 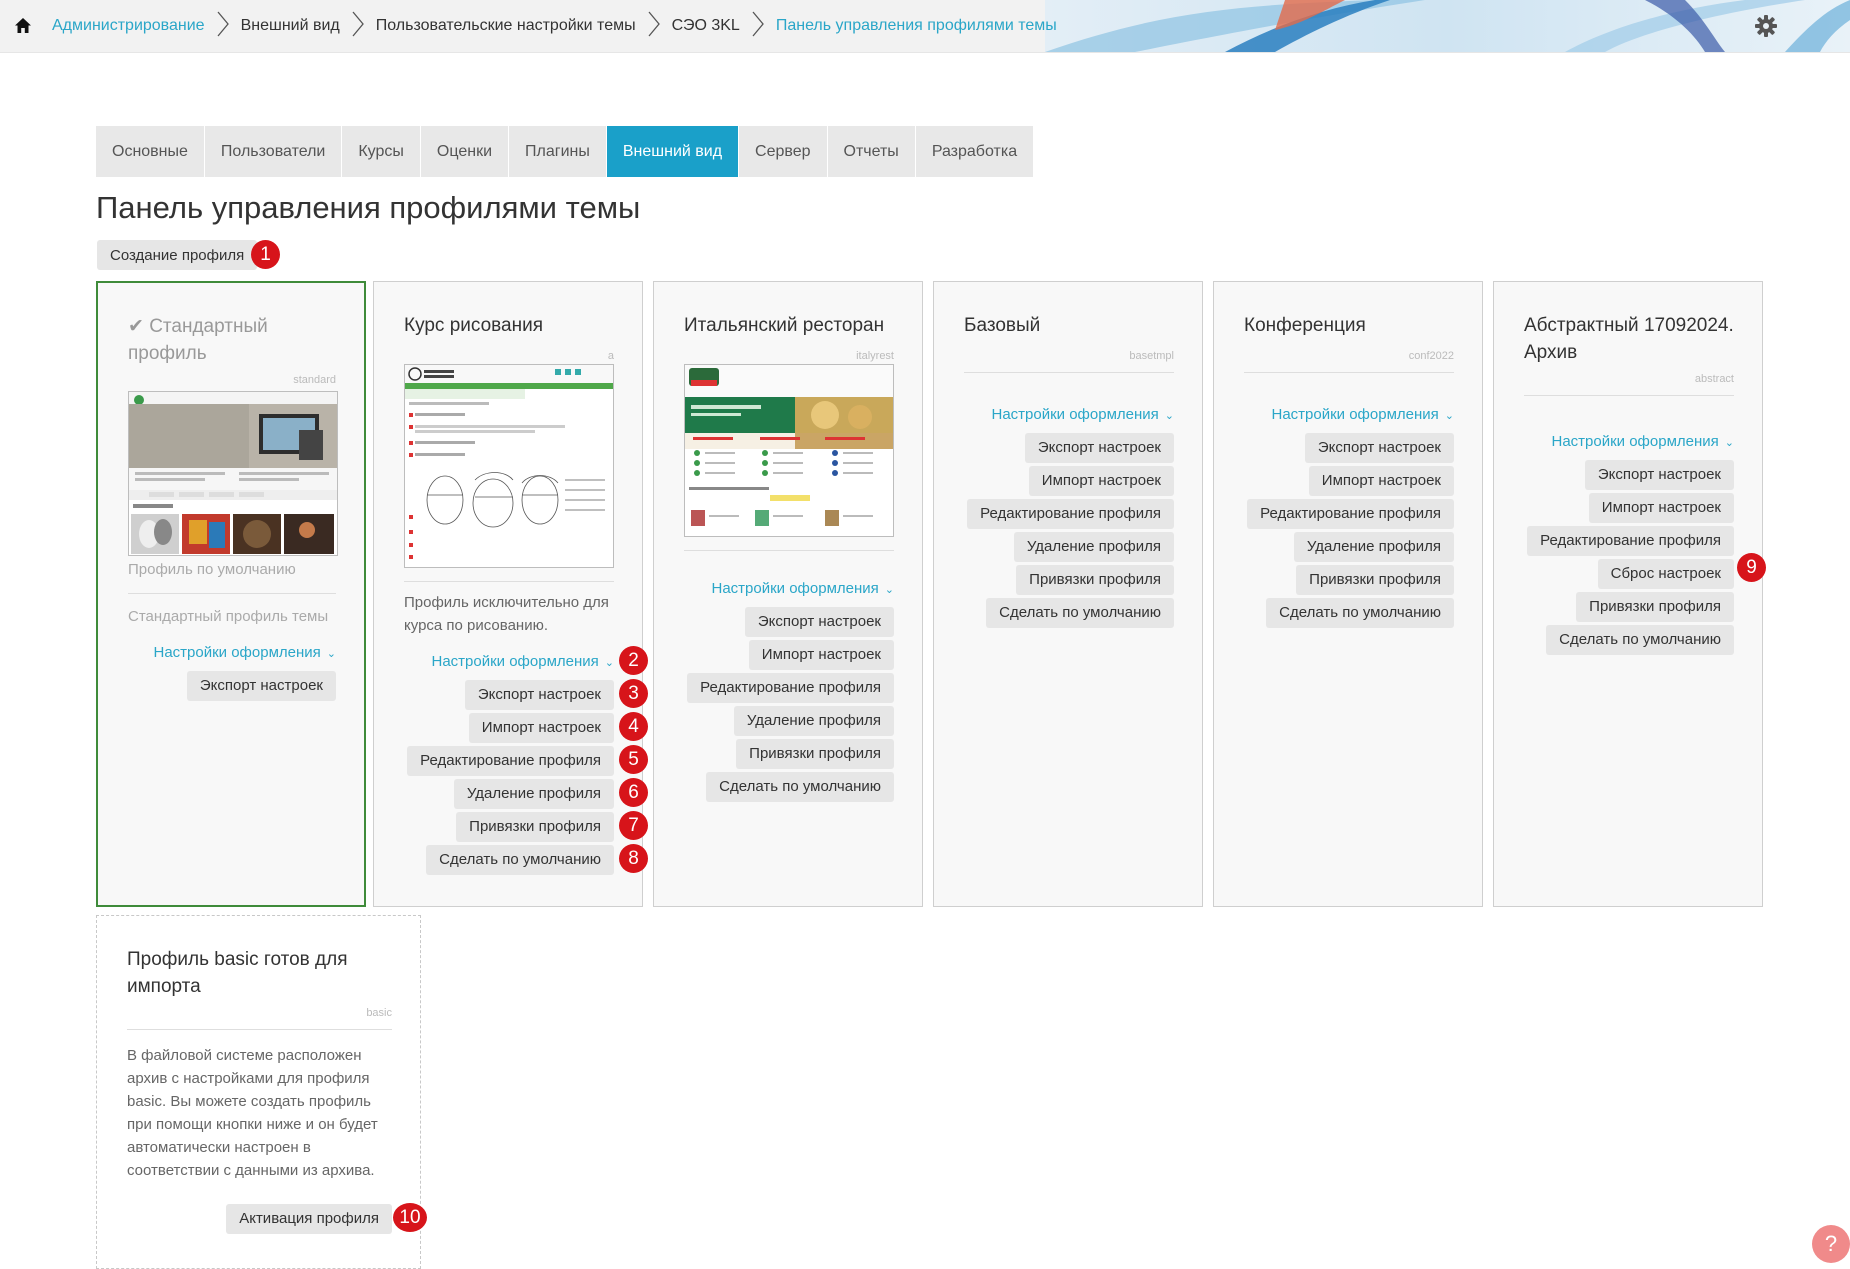 What do you see at coordinates (875, 356) in the screenshot?
I see `profile-code: italyrest` at bounding box center [875, 356].